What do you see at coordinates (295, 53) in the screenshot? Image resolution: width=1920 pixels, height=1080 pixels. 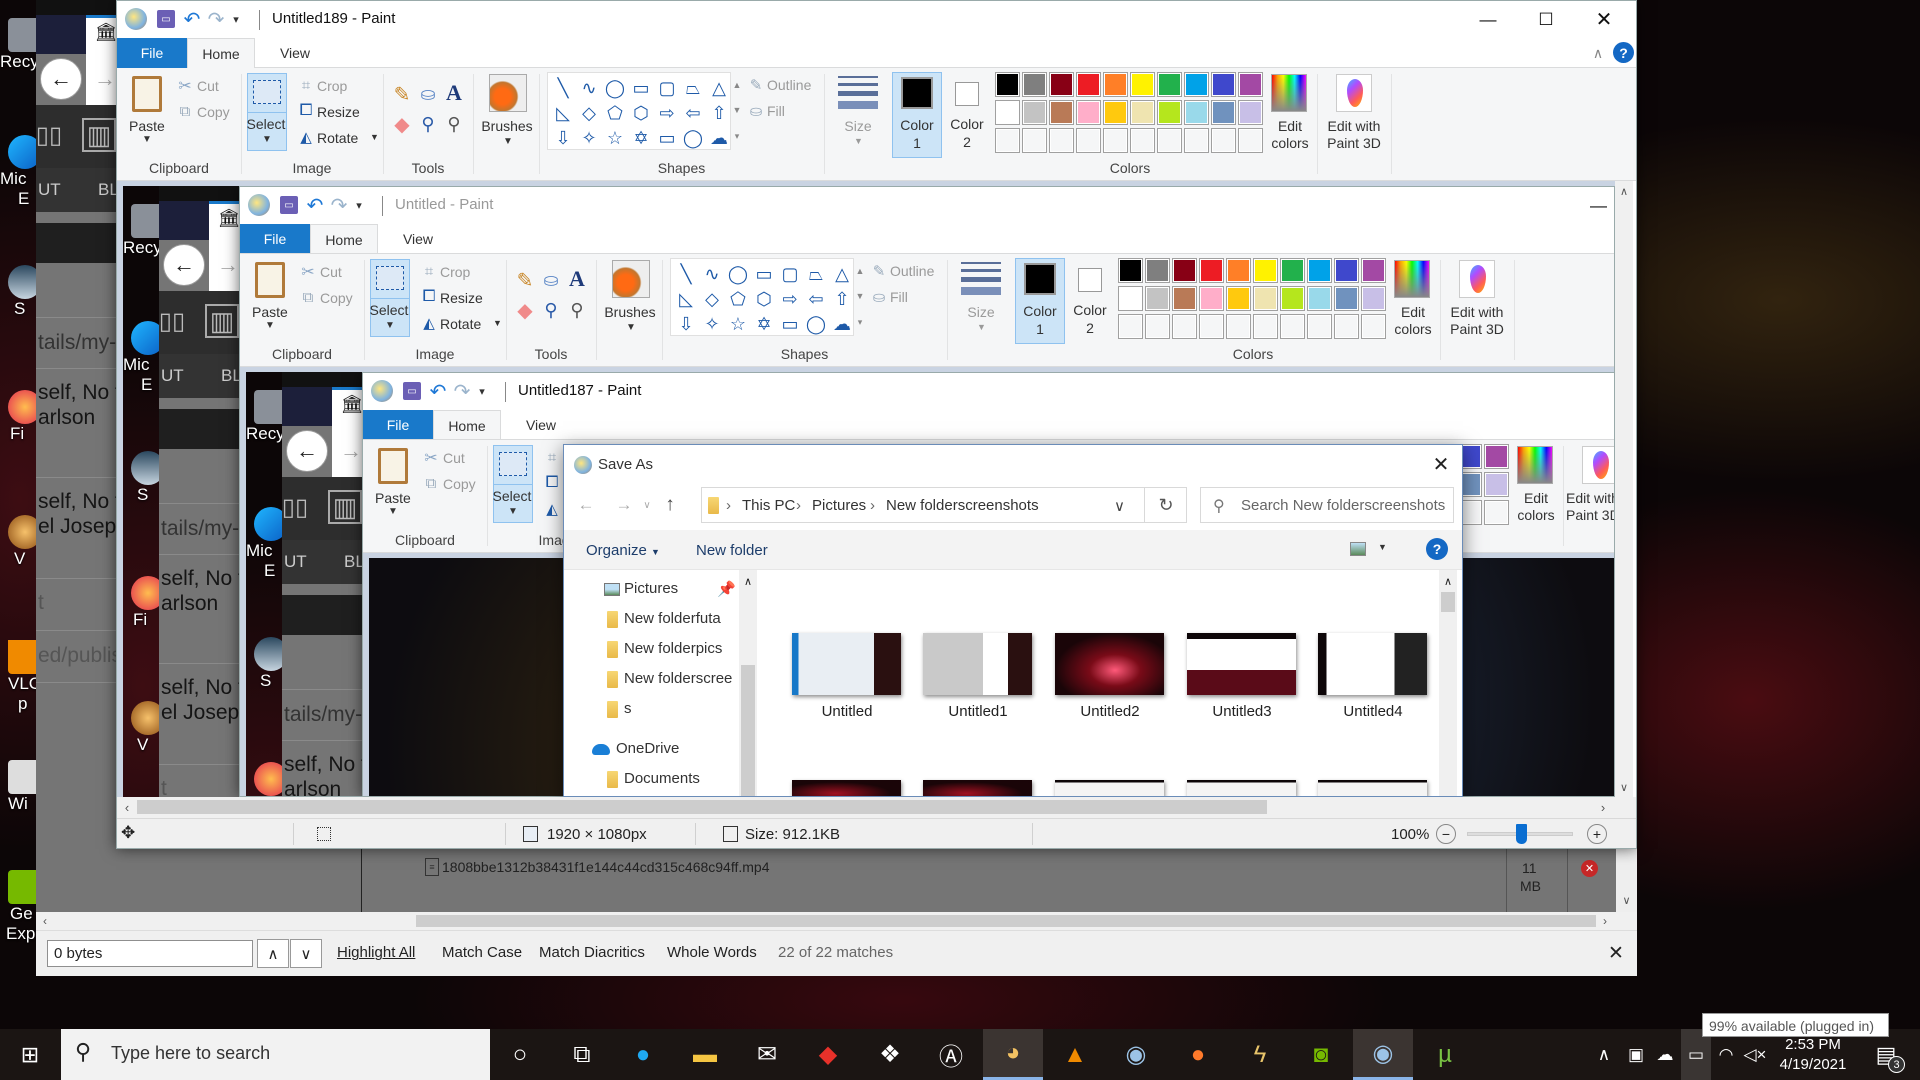 I see `tab-view: View` at bounding box center [295, 53].